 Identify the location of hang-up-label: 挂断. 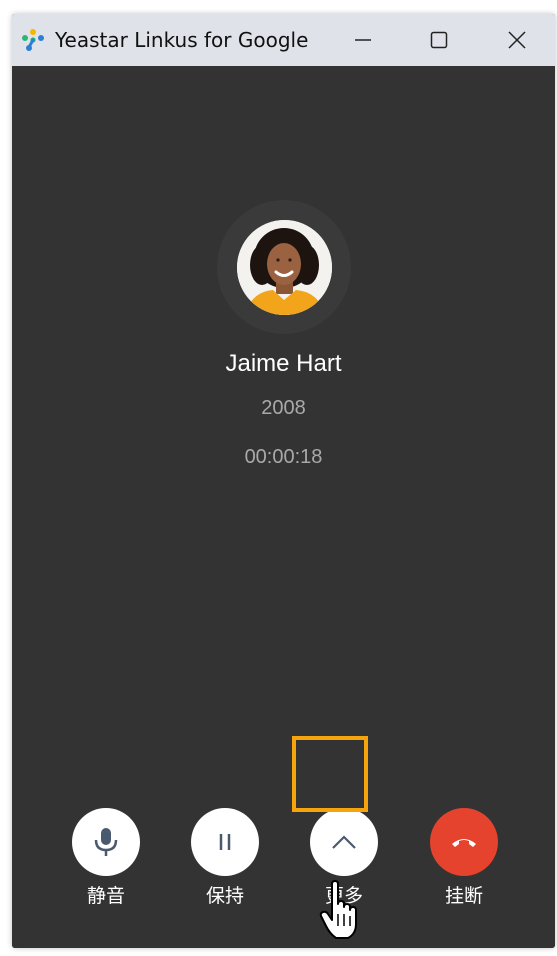
(463, 896).